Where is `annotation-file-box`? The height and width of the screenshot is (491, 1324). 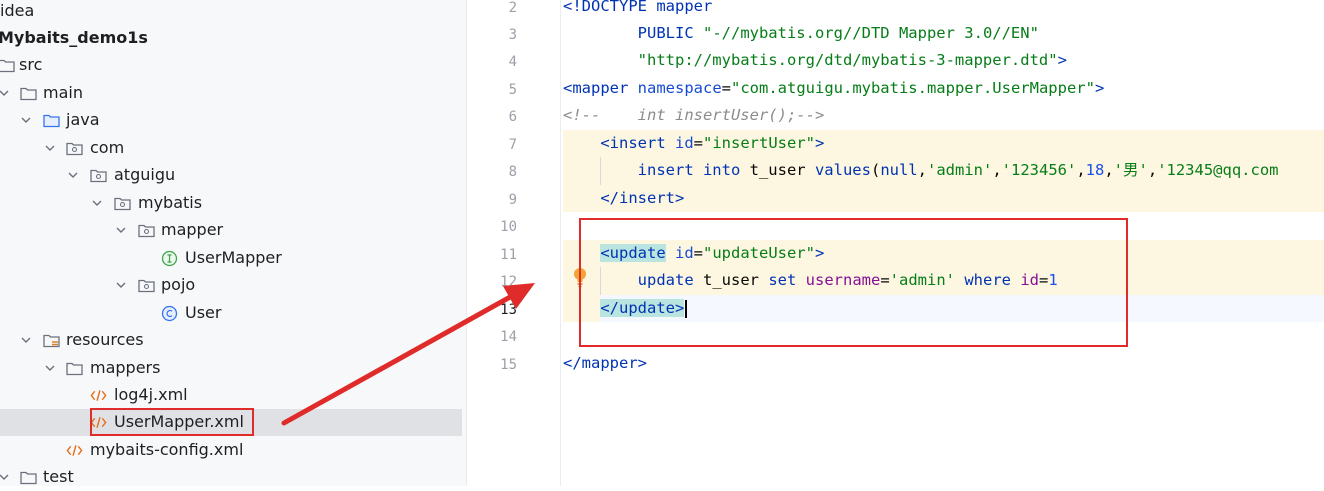
annotation-file-box is located at coordinates (172, 422).